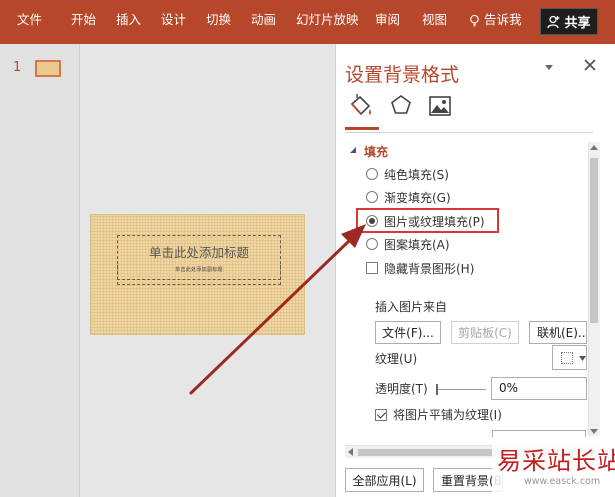  Describe the element at coordinates (461, 389) in the screenshot. I see `transparency-slider` at that location.